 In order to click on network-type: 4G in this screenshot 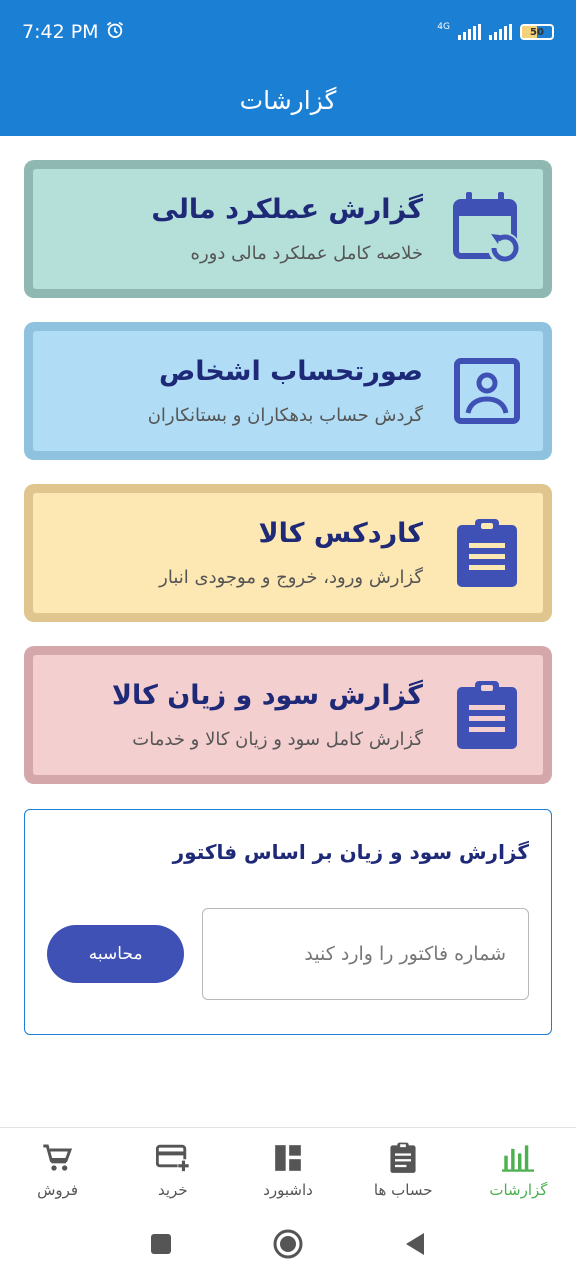, I will do `click(443, 27)`.